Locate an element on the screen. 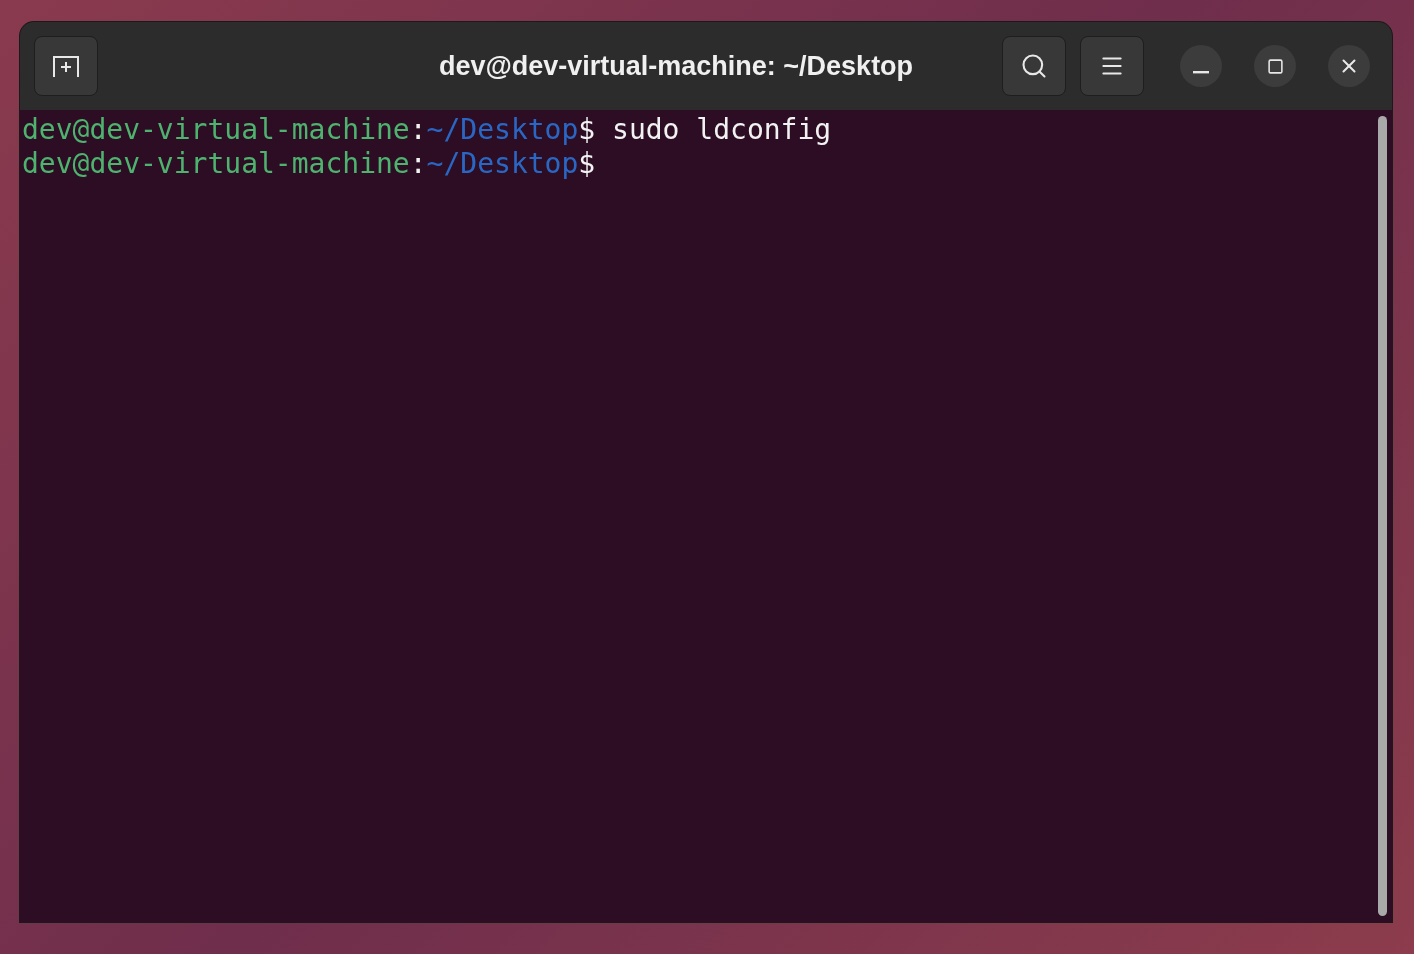 The image size is (1414, 954). window-title: dev@dev-virtual-machine: ~/Desktop is located at coordinates (676, 66).